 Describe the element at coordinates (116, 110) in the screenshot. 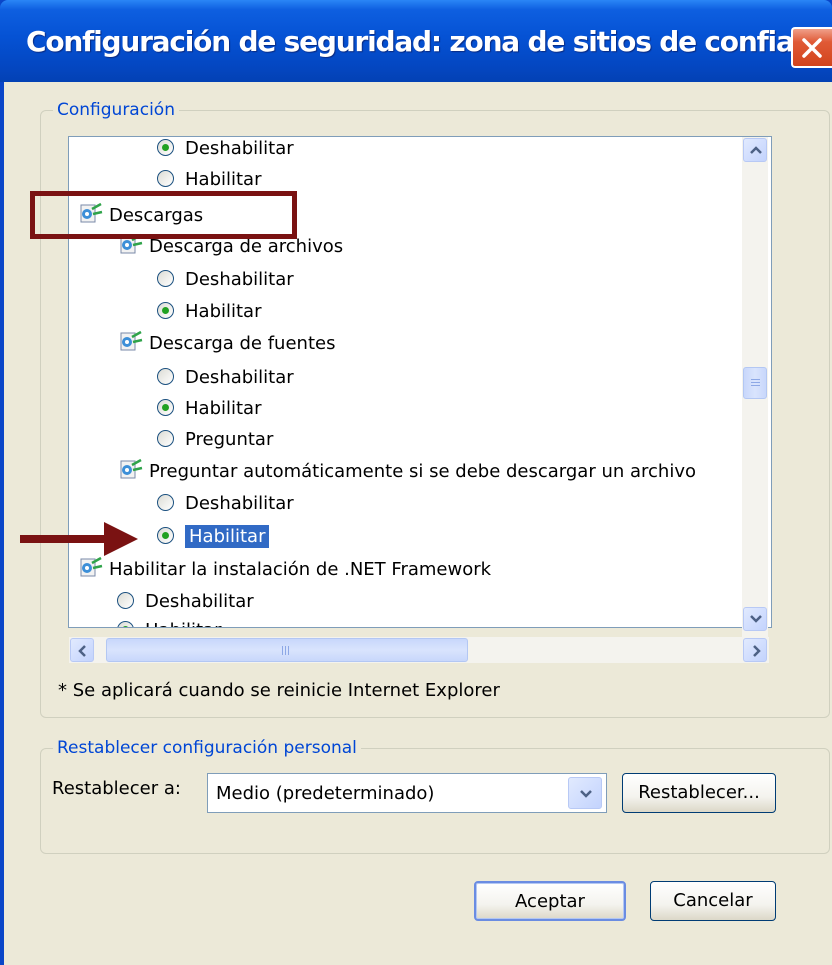

I see `settings-group-label: Configuración` at that location.